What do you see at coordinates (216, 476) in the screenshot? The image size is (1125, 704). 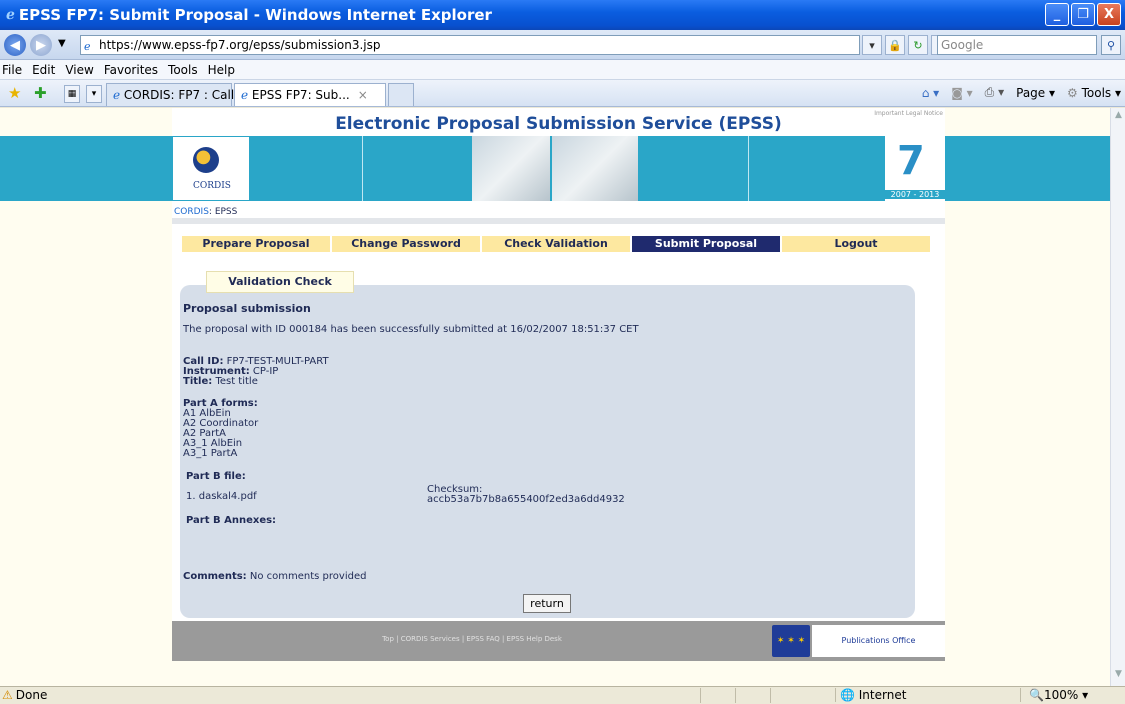 I see `part-b-label: Part B file:` at bounding box center [216, 476].